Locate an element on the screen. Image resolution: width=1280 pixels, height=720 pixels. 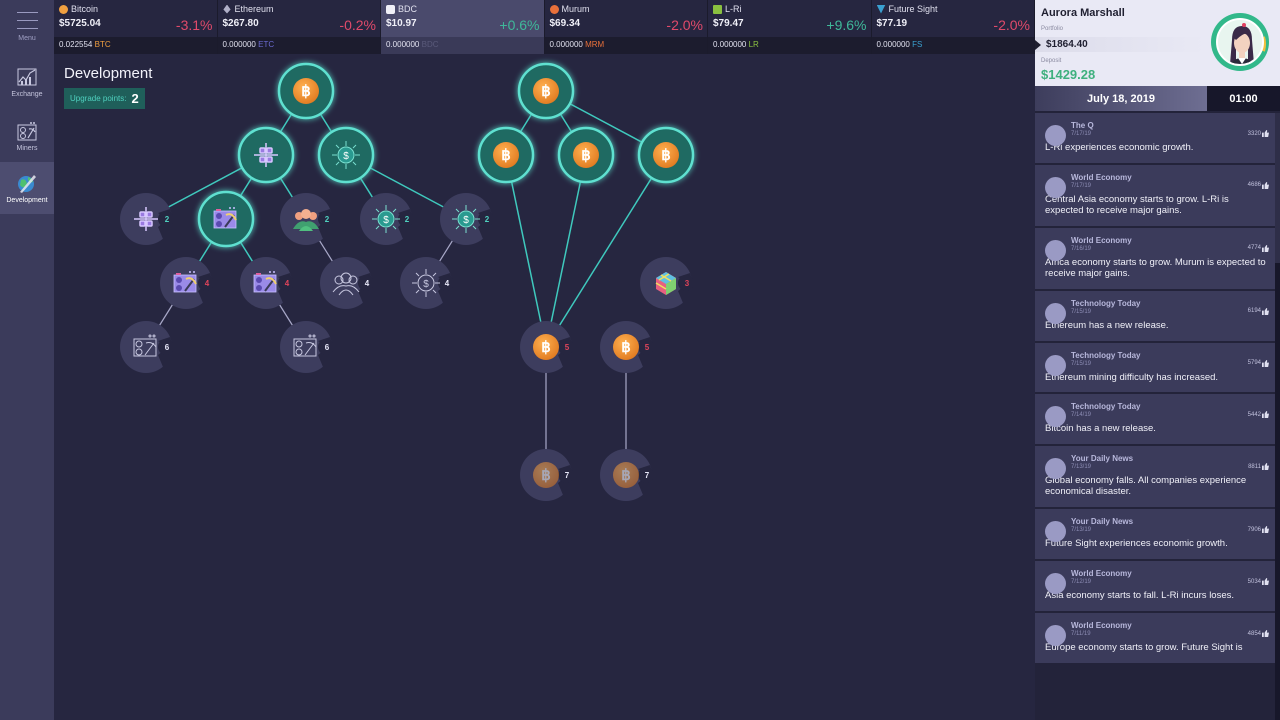
coin-tab-mrm: Murum $69.34 -2.0% 0.000000 MRM is located at coordinates (626, 27).